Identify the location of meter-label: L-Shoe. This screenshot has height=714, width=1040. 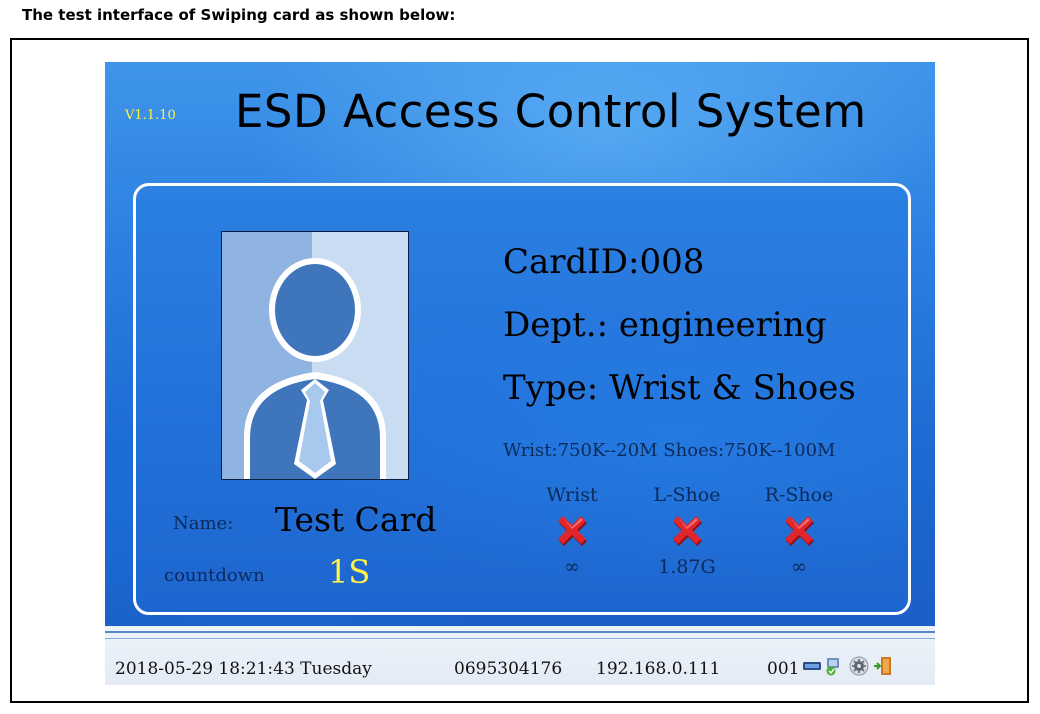
(687, 495).